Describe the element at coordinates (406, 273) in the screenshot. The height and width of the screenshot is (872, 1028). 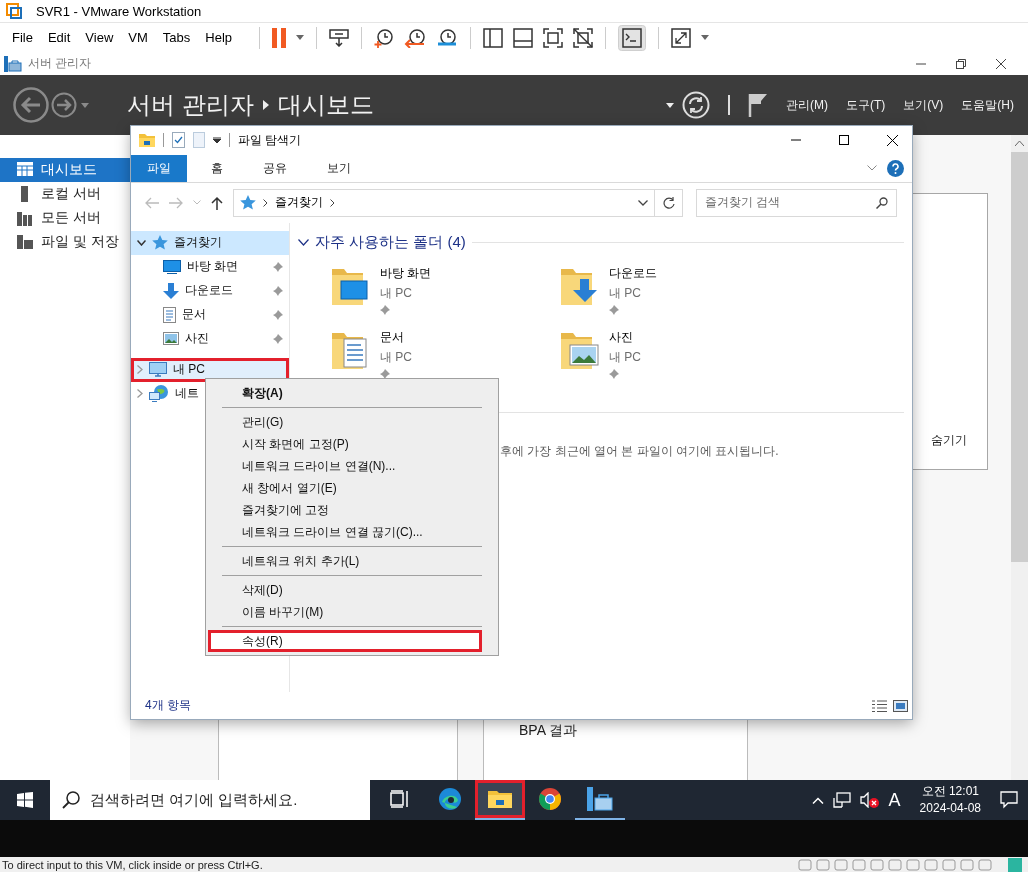
I see `folder-name: 바탕 화면` at that location.